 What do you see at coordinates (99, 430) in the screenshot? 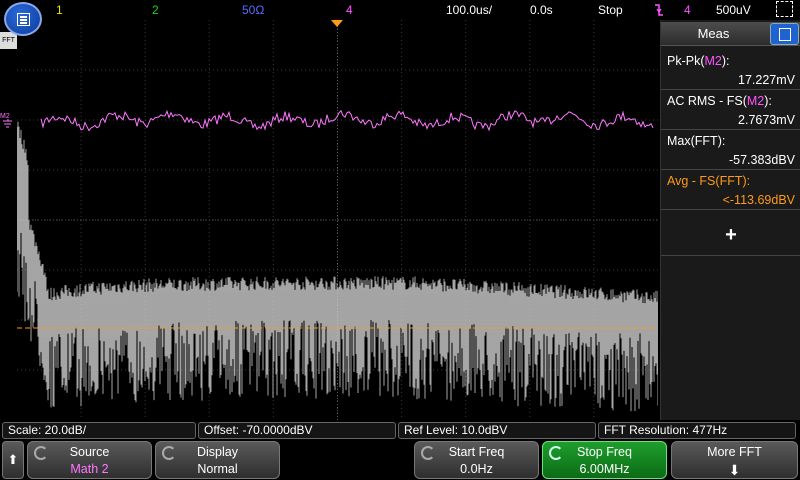
I see `fft-scale-readout: Scale: 20.0dB/` at bounding box center [99, 430].